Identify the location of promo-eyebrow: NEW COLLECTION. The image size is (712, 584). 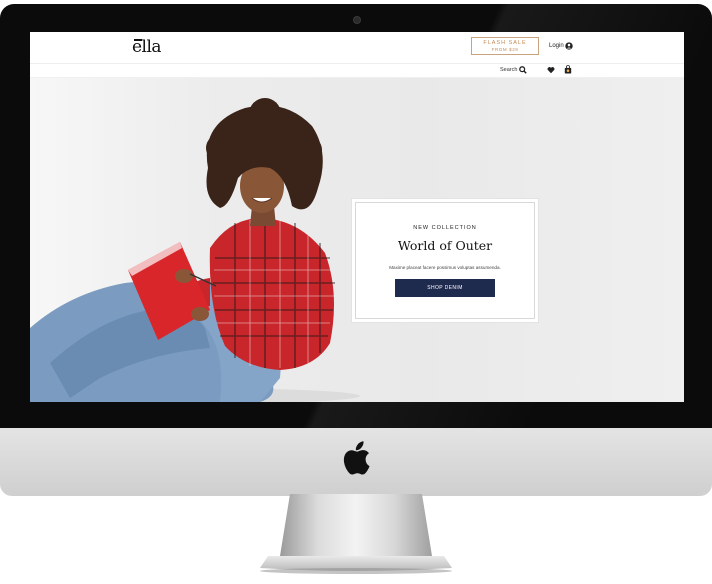
(445, 228).